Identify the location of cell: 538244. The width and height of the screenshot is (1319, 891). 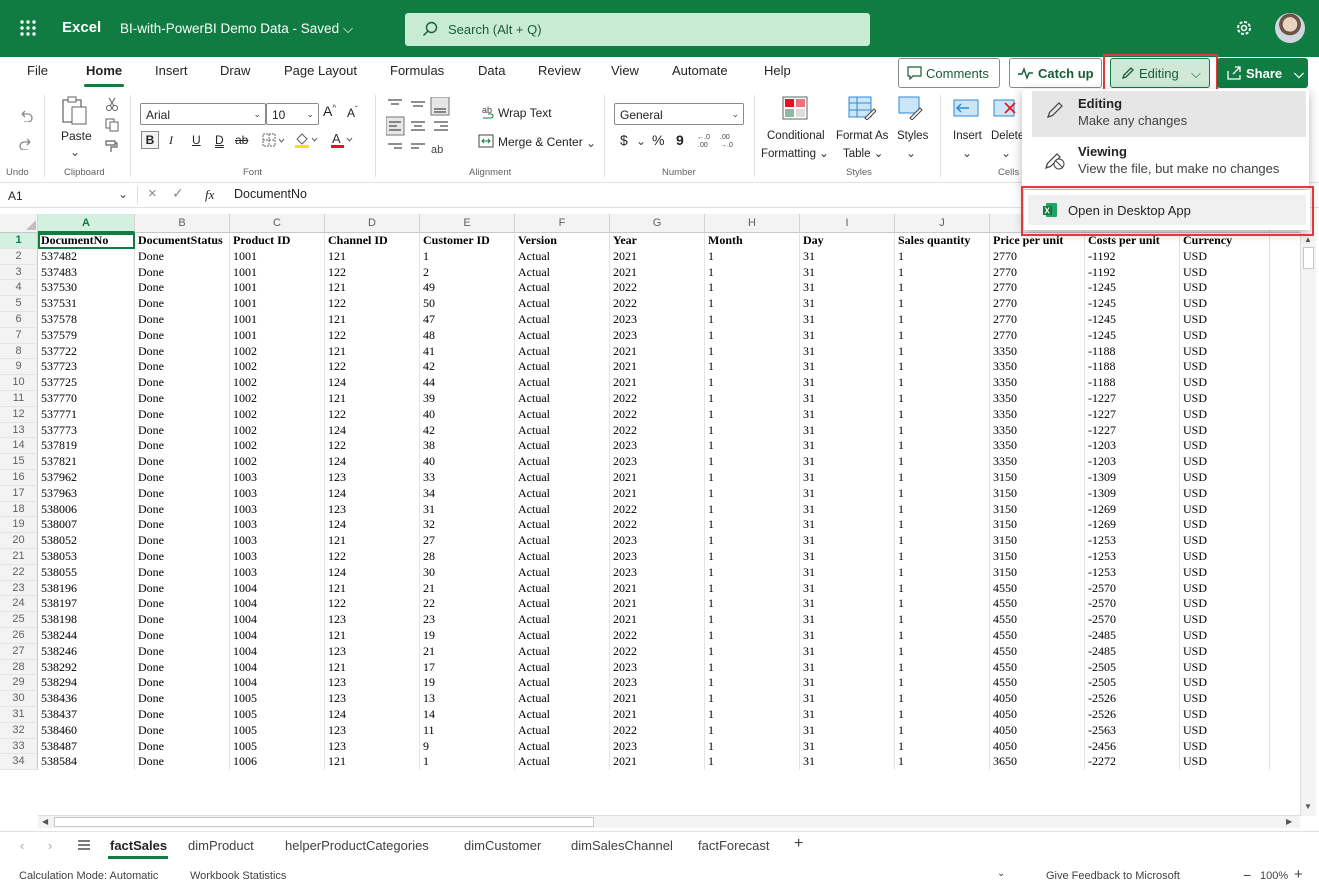
(86, 635).